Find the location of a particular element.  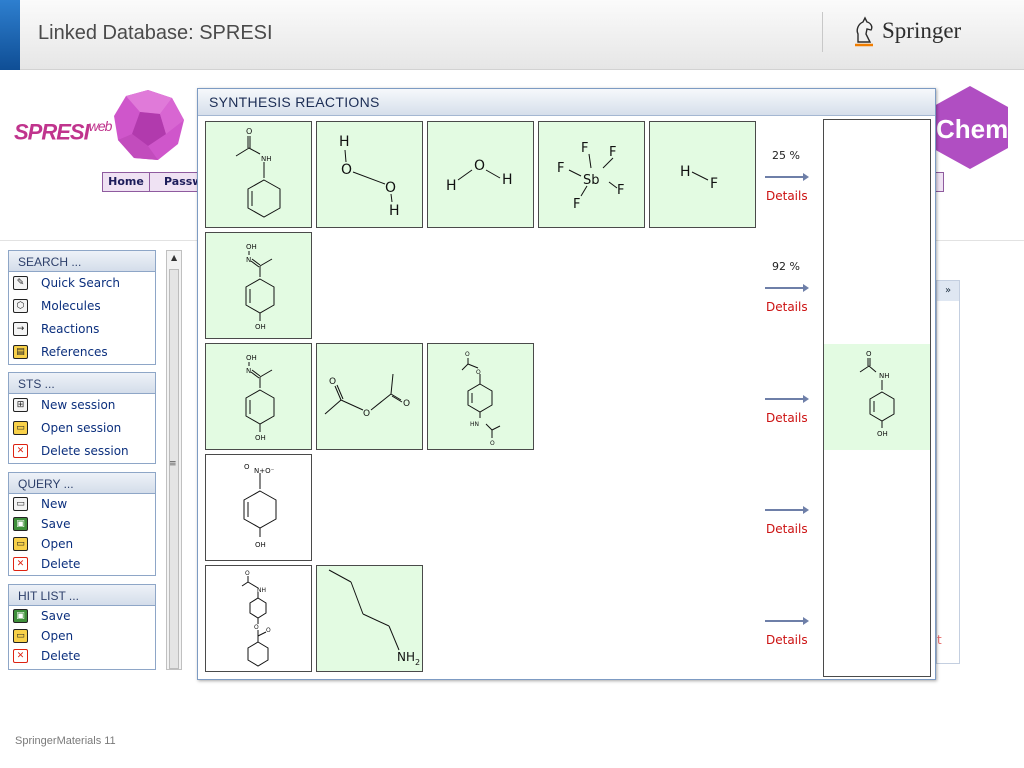

molecule-structure: H O H is located at coordinates (479, 176).